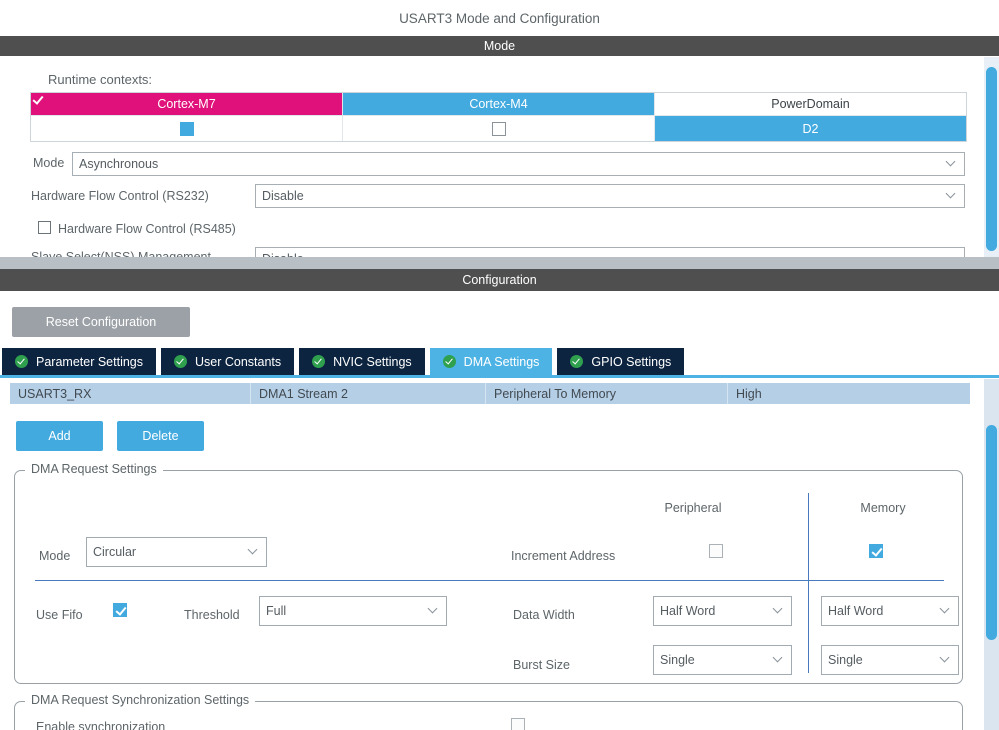 This screenshot has height=730, width=999. Describe the element at coordinates (501, 361) in the screenshot. I see `tab-label: DMA Settings` at that location.